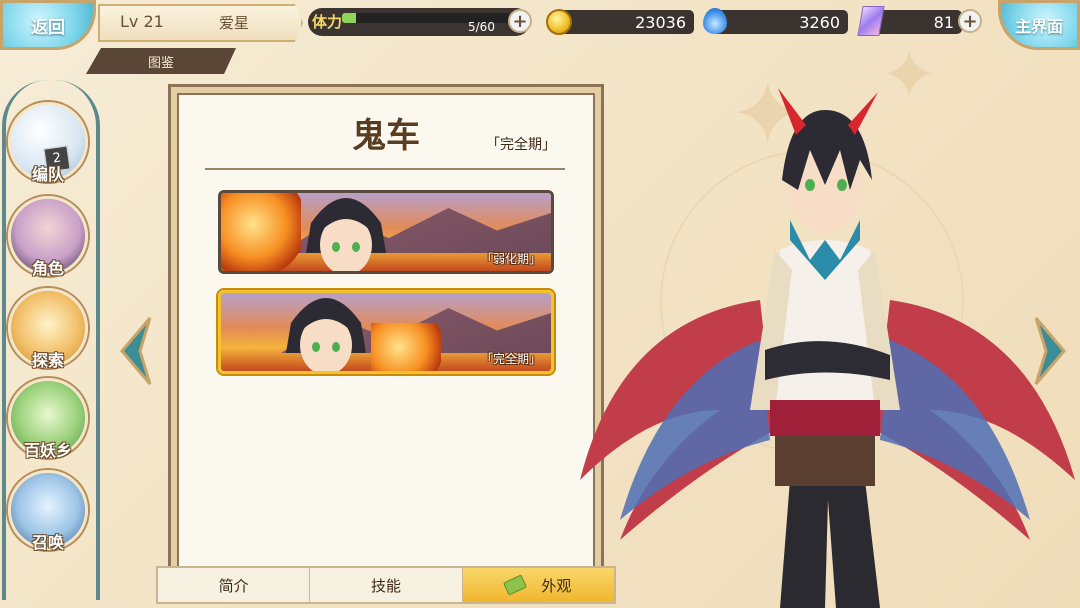 The height and width of the screenshot is (608, 1080). I want to click on previous-arrow-button, so click(135, 351).